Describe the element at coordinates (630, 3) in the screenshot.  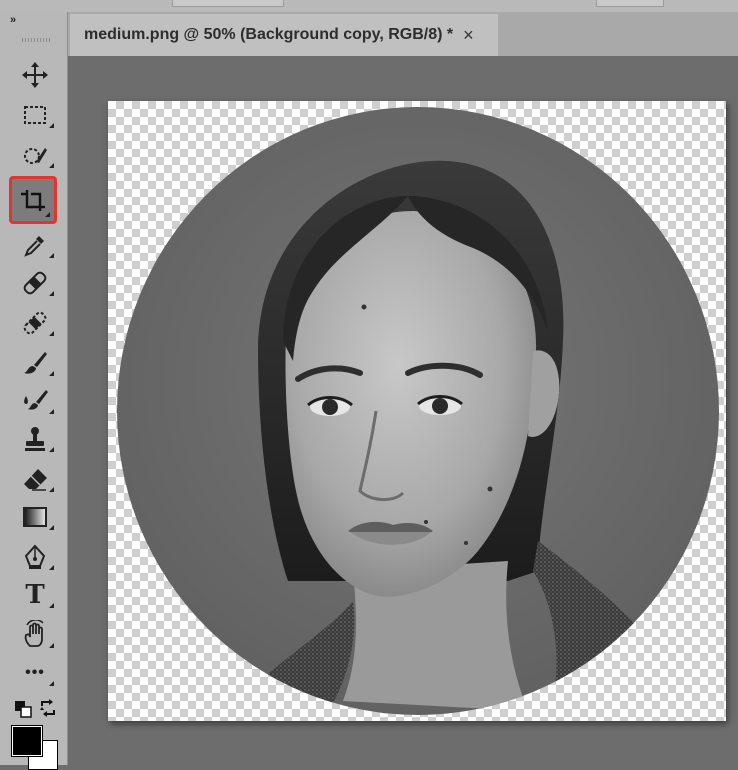
I see `options-button` at that location.